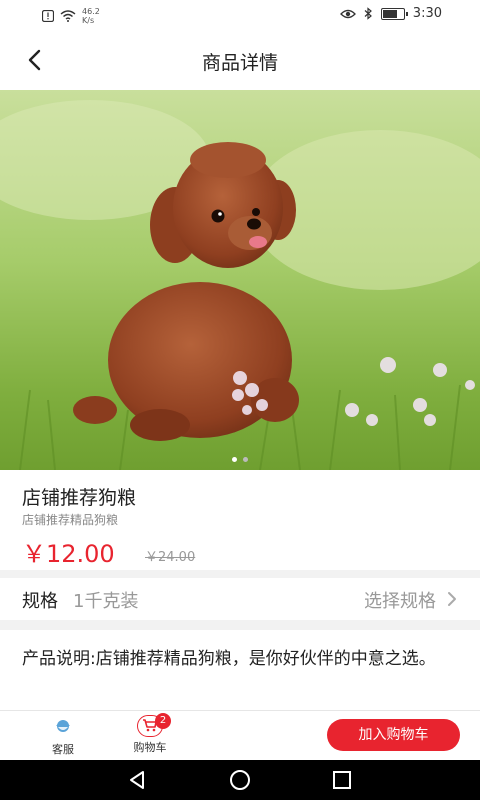 This screenshot has height=800, width=480. Describe the element at coordinates (240, 735) in the screenshot. I see `bottom-action-bar: 客服 2 购物车 加入购物车` at that location.